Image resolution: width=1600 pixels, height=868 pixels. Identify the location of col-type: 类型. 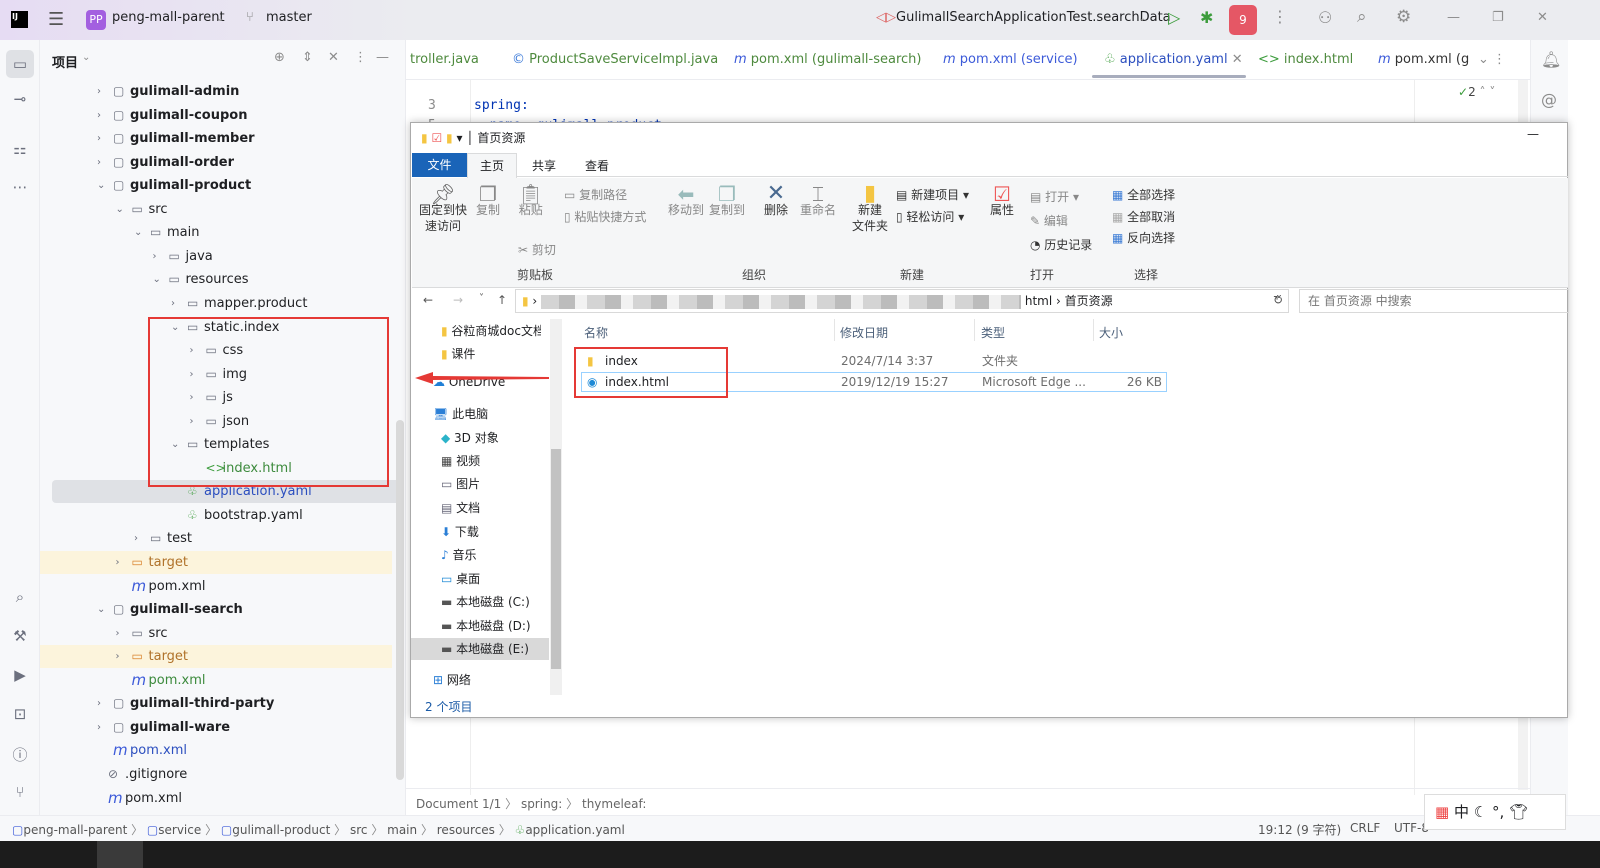
(993, 332).